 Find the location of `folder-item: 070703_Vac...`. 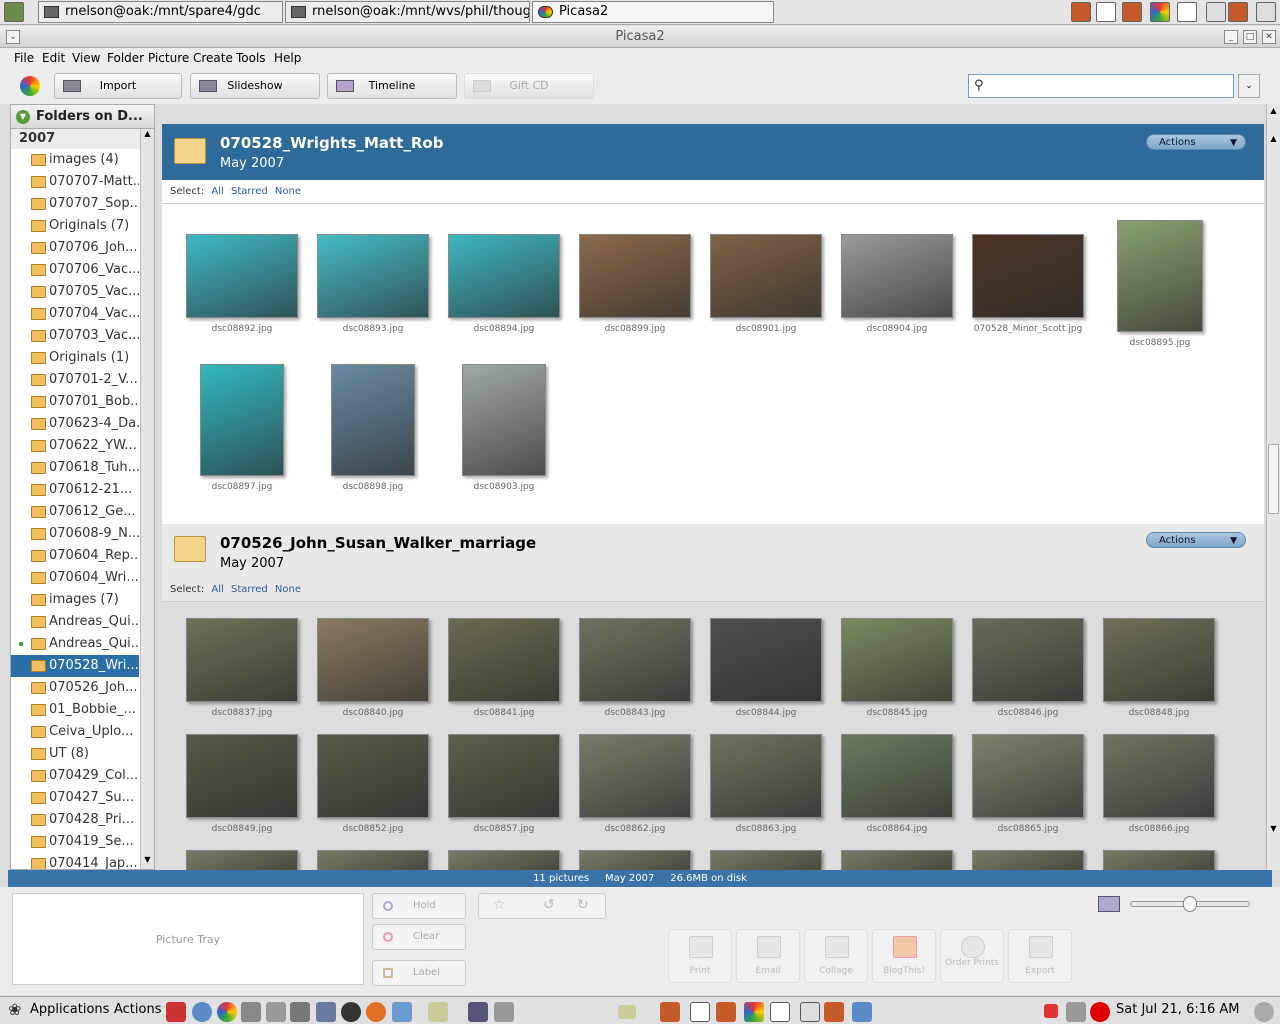

folder-item: 070703_Vac... is located at coordinates (75, 336).